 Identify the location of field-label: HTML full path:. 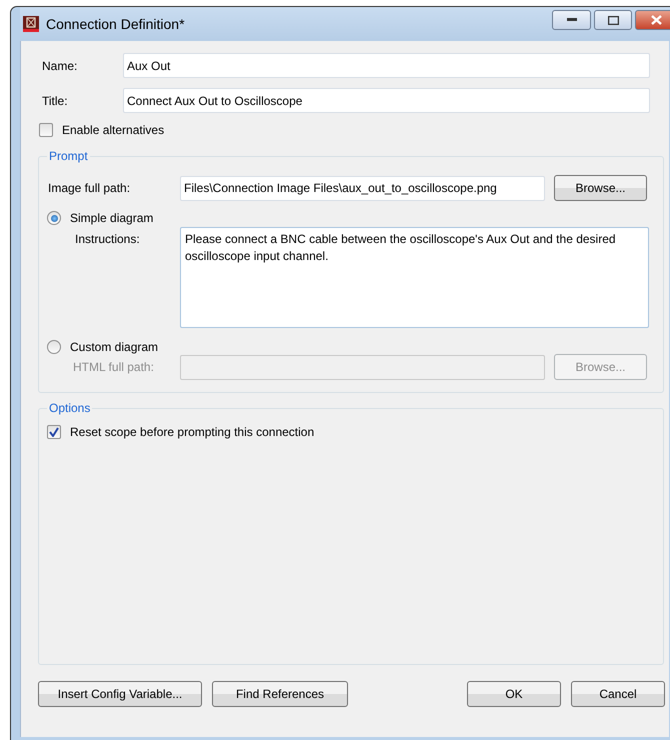
(113, 367).